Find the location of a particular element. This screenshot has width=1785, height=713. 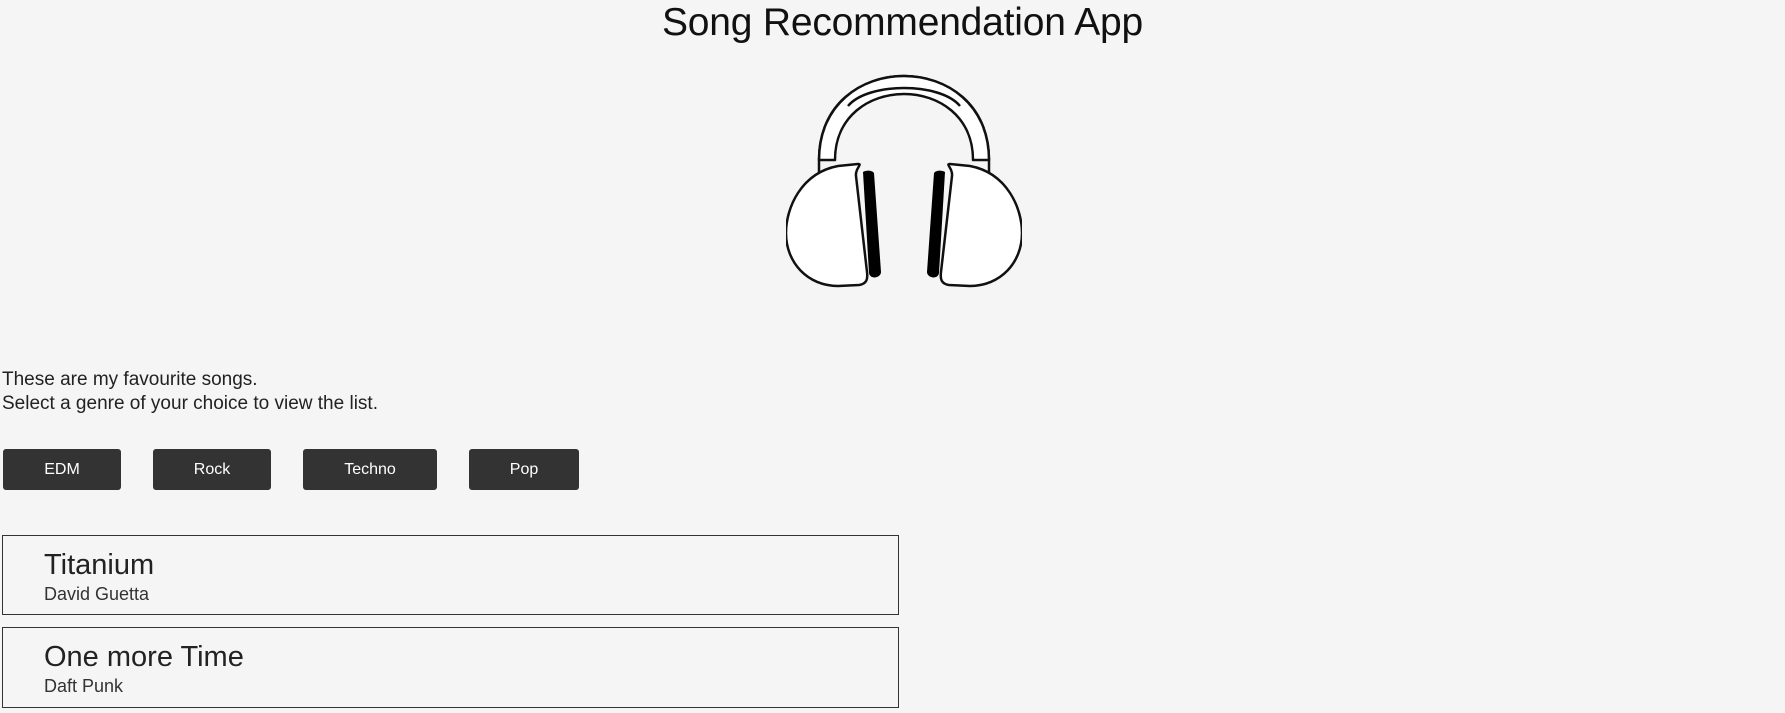

song-artist: Daft Punk is located at coordinates (84, 686).